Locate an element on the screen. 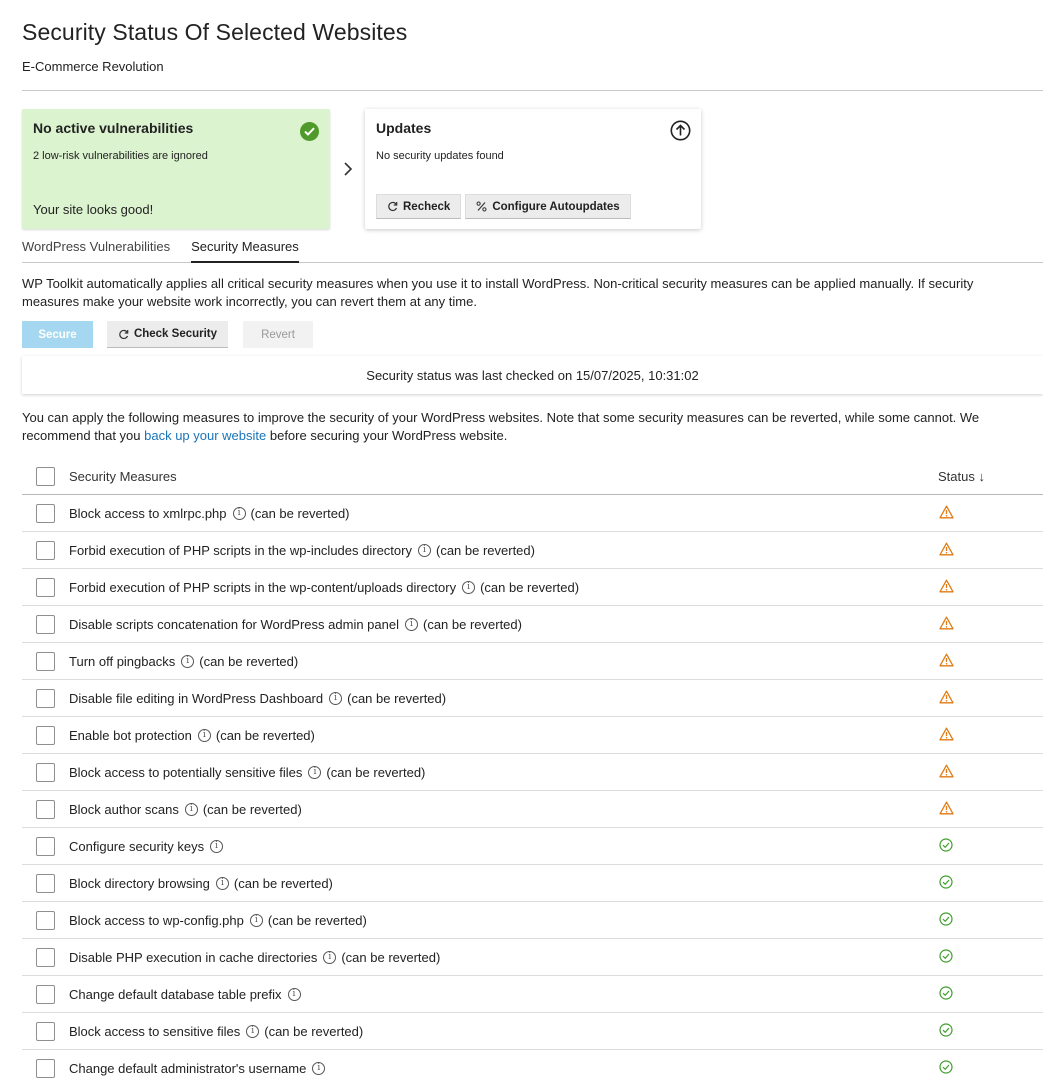 The width and height of the screenshot is (1043, 1079). tab-wordpress-vulnerabilities: WordPress Vulnerabilities is located at coordinates (106, 250).